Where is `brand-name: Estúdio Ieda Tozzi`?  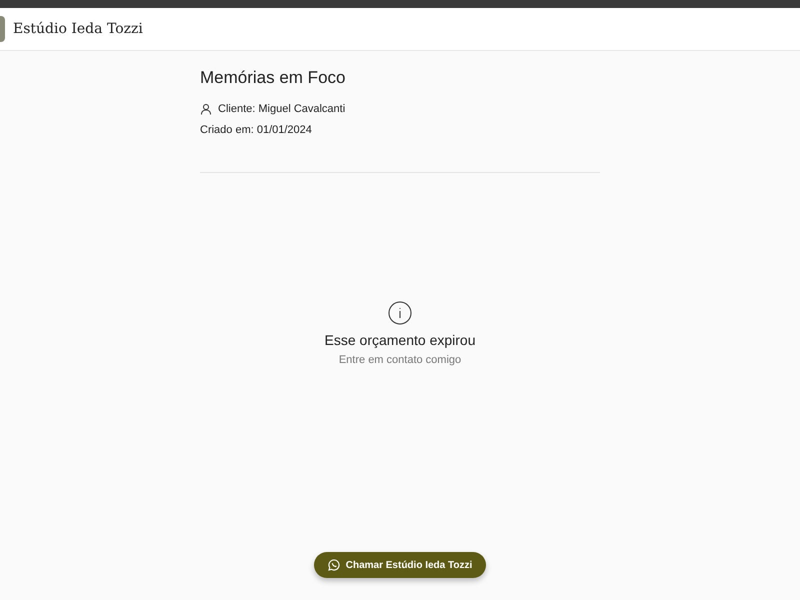 brand-name: Estúdio Ieda Tozzi is located at coordinates (78, 29).